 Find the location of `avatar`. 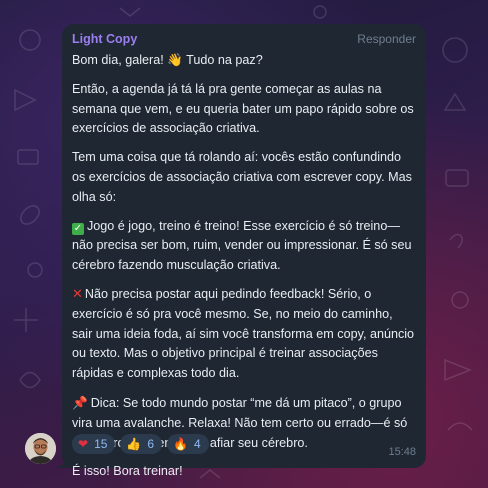

avatar is located at coordinates (40, 448).